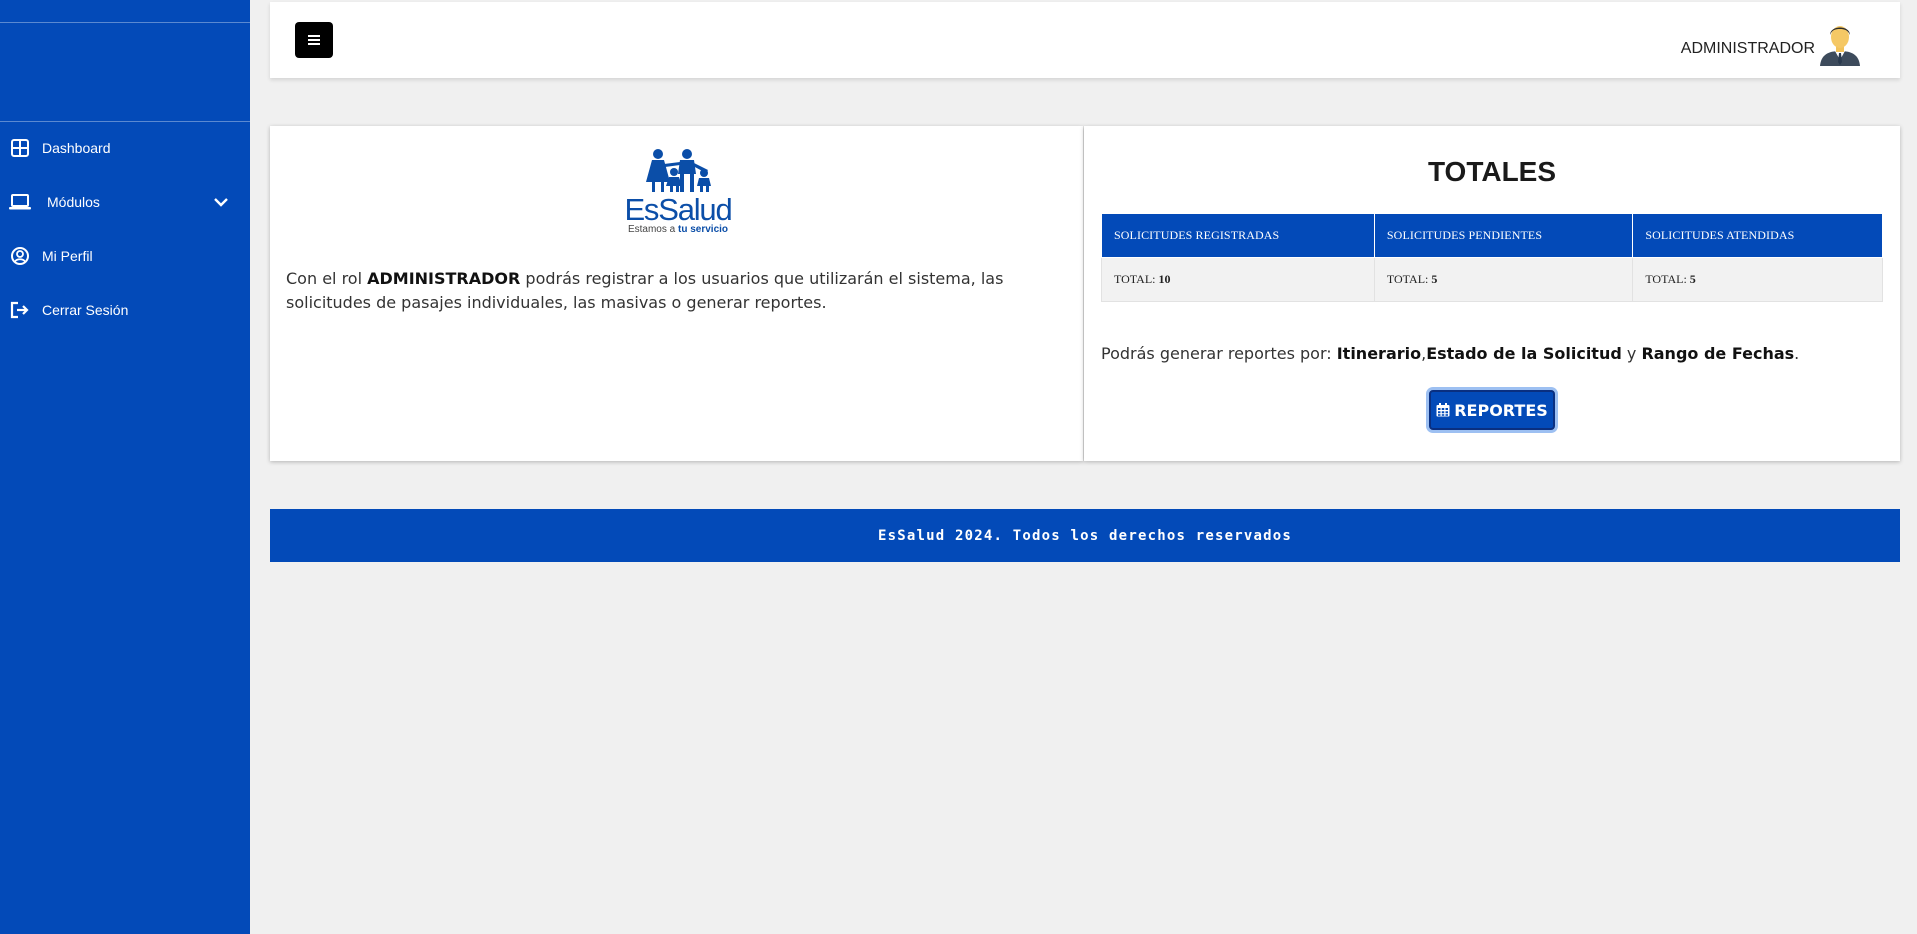 This screenshot has height=934, width=1917. I want to click on user-circle-icon, so click(20, 256).